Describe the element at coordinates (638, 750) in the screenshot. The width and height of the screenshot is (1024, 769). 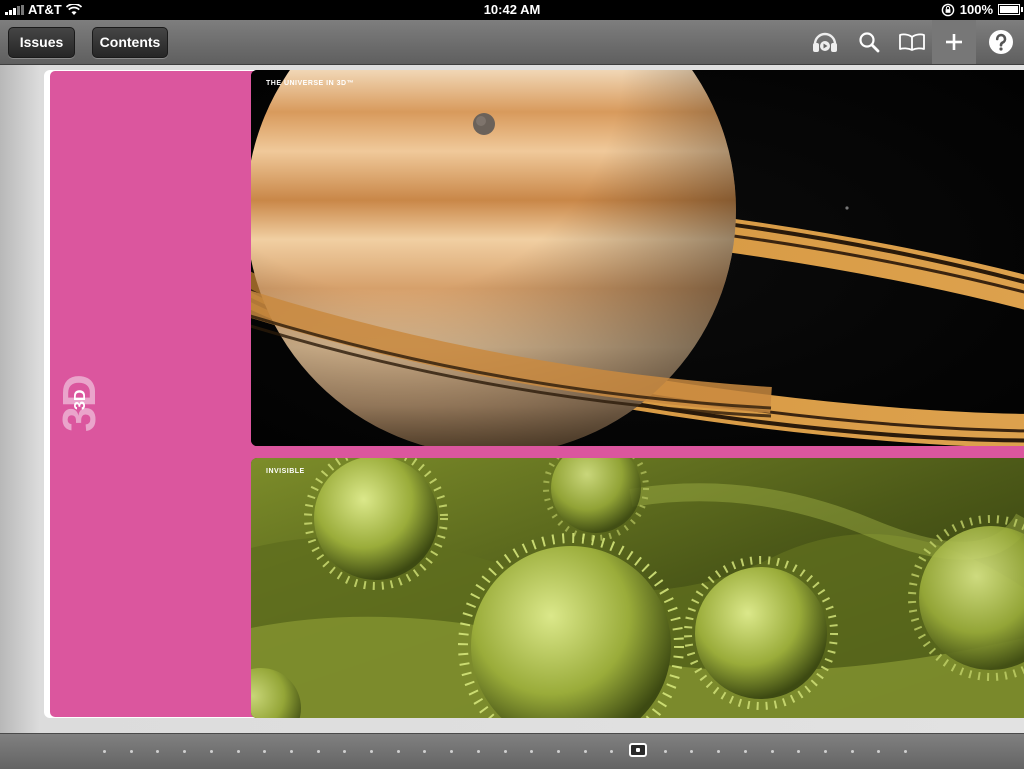
I see `current-page-indicator` at that location.